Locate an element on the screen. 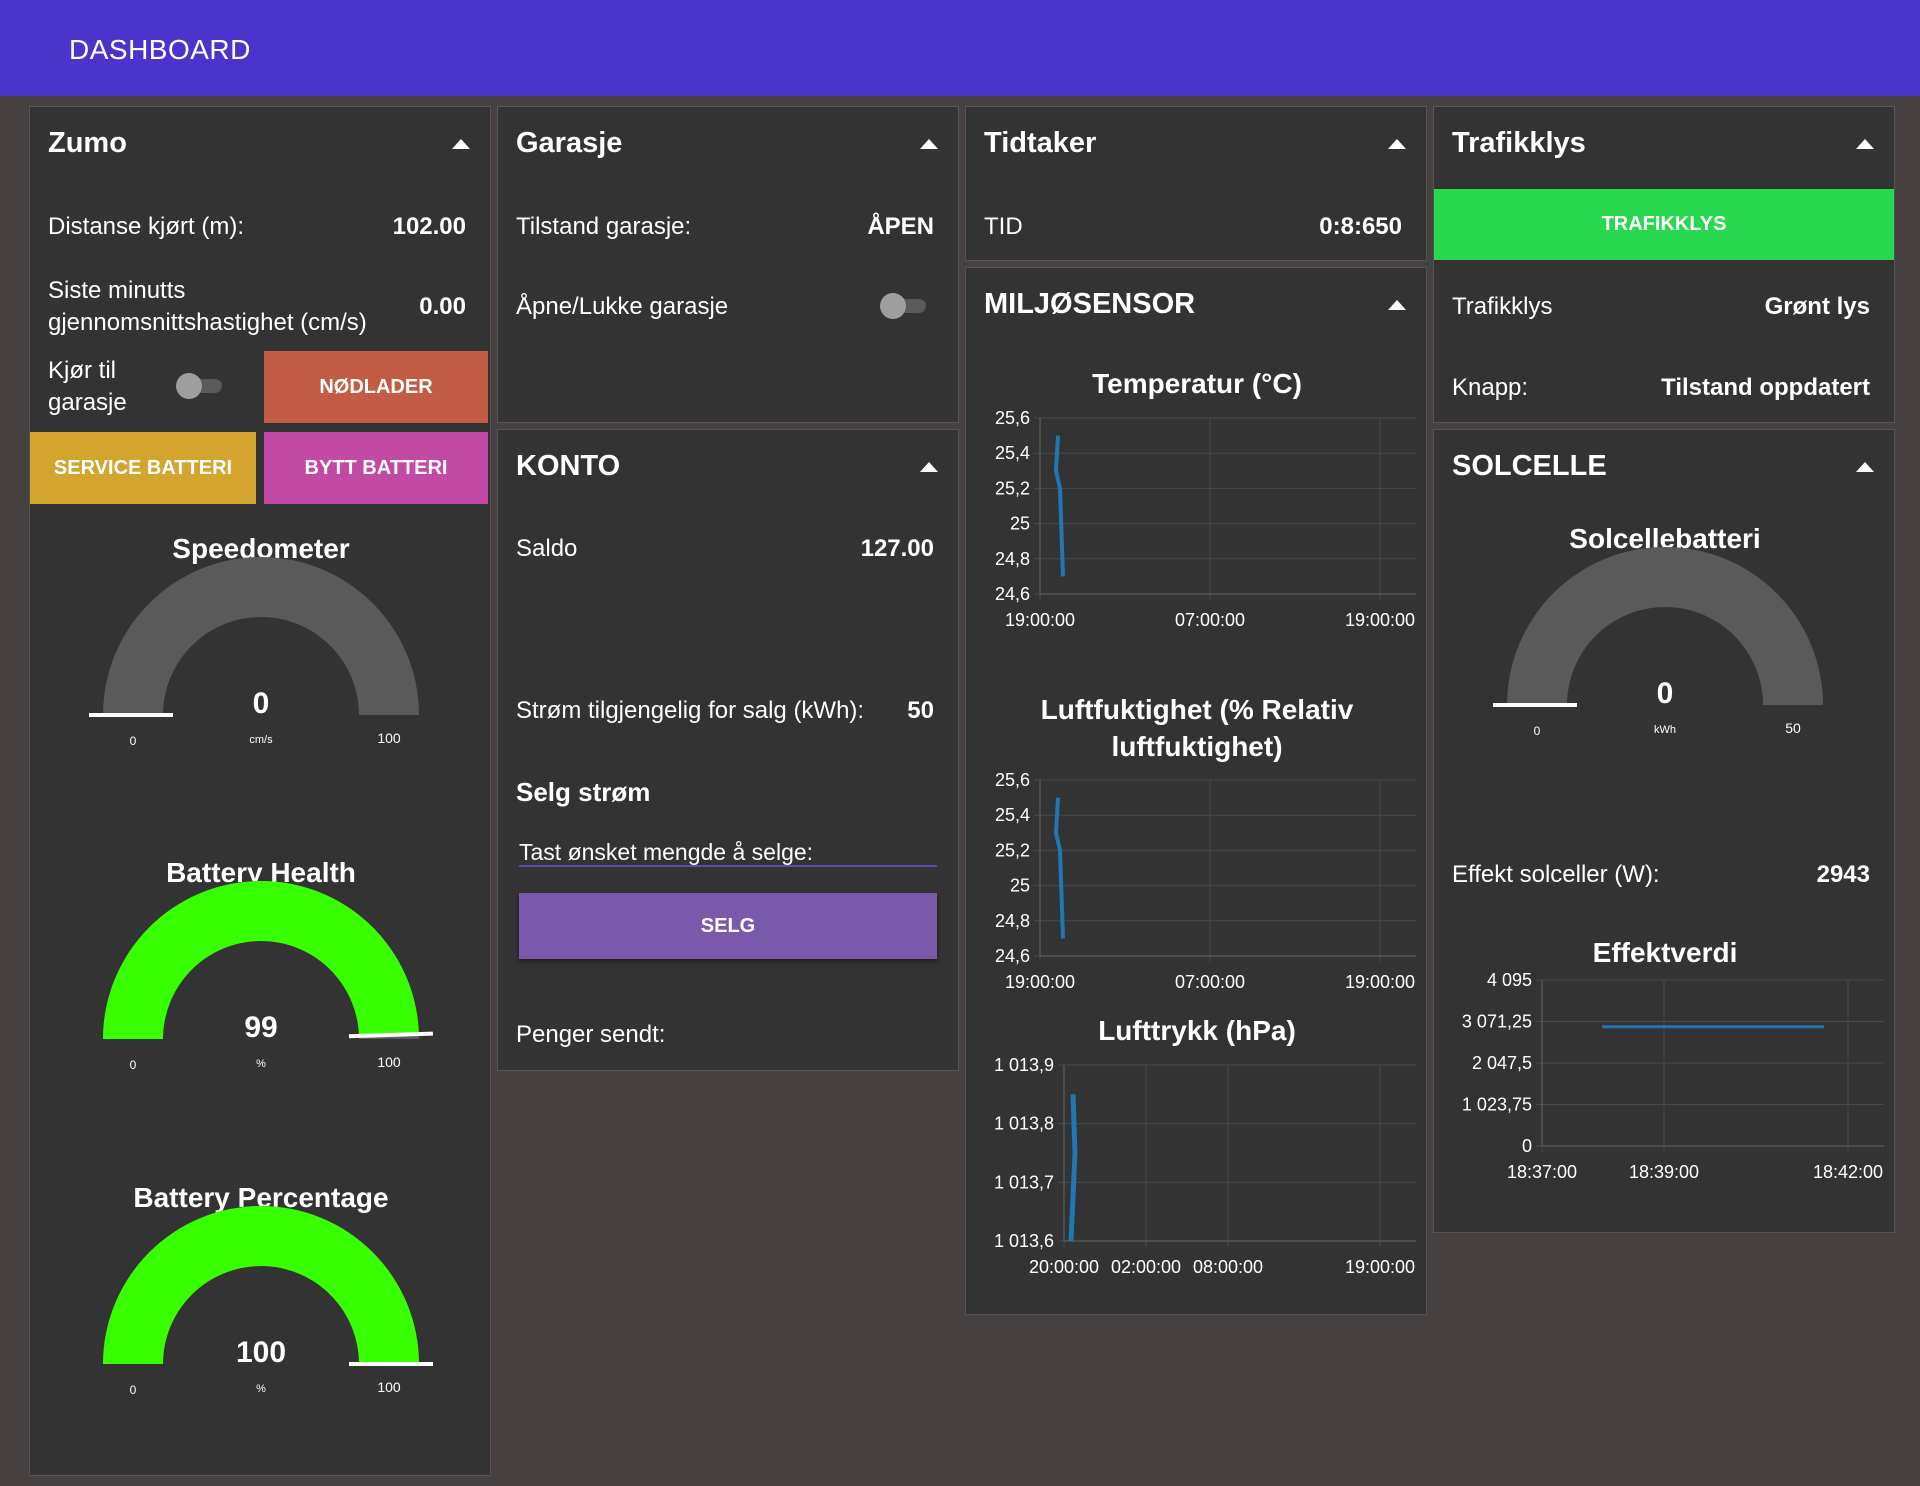 Image resolution: width=1920 pixels, height=1486 pixels. y-tick-label: 24,8 is located at coordinates (1012, 921).